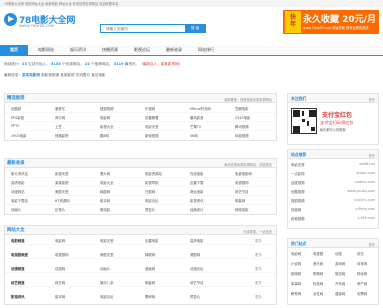 Image resolution: width=383 pixels, height=308 pixels. Describe the element at coordinates (340, 293) in the screenshot. I see `site-link: 健康网` at that location.